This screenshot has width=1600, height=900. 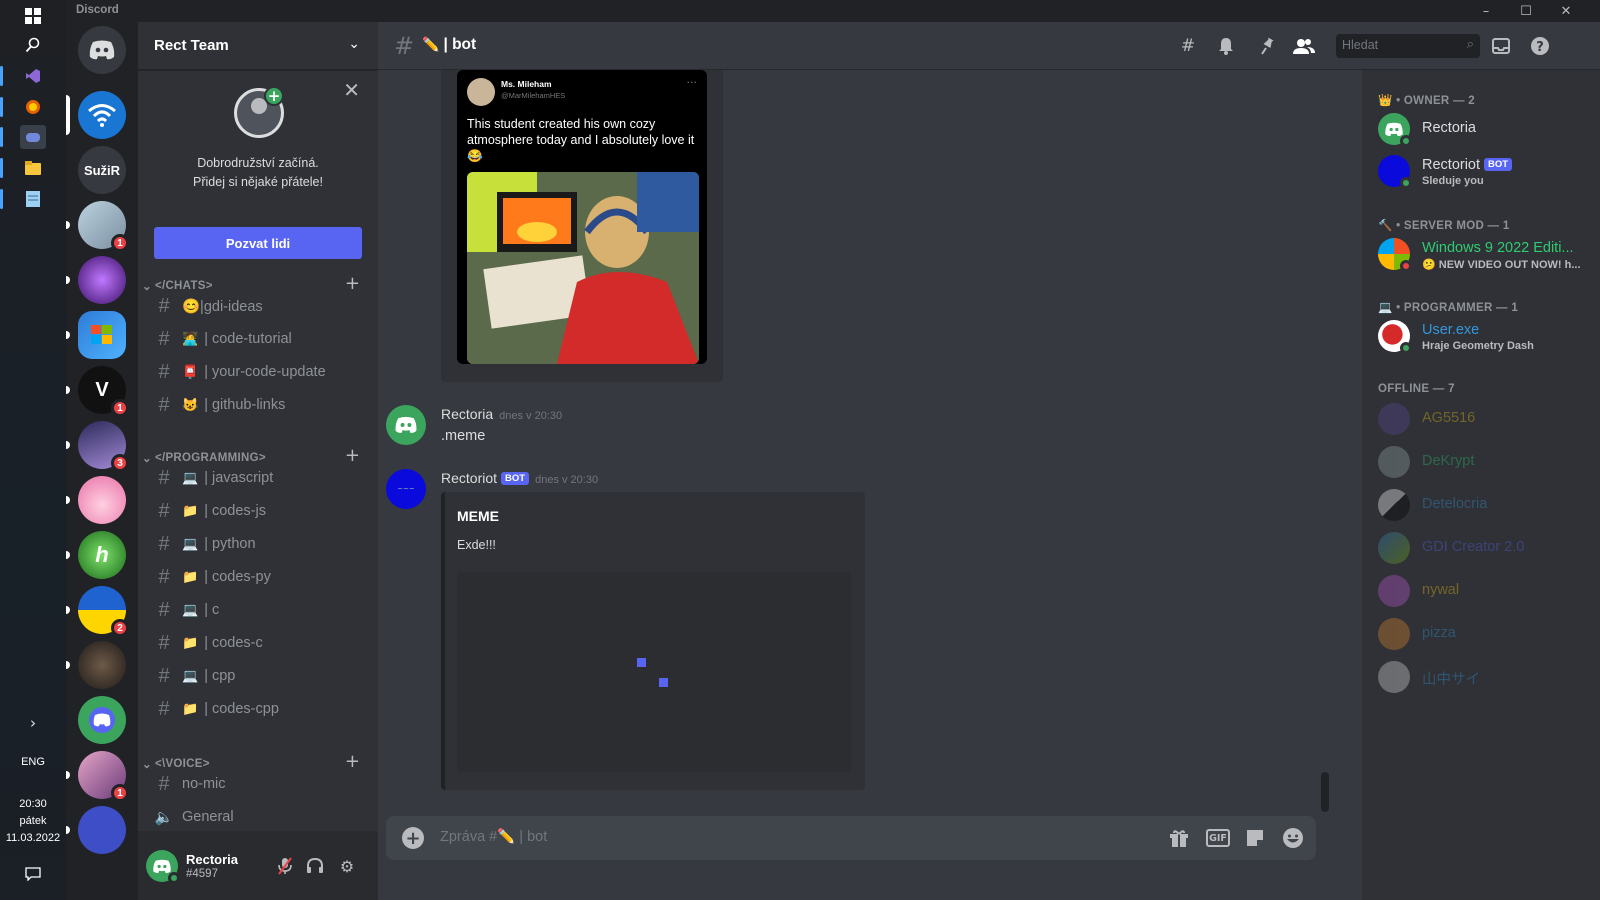 I want to click on search-icon, so click(x=33, y=45).